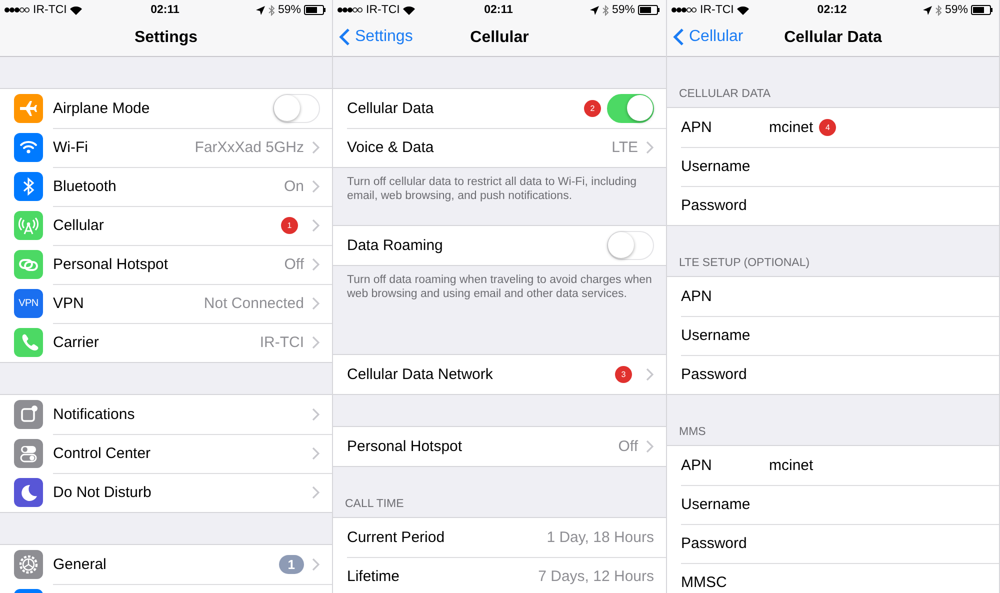  What do you see at coordinates (499, 287) in the screenshot?
I see `section-footnote: Turn off data roaming when traveling to avoid charges when web browsing and using email and other data services.` at bounding box center [499, 287].